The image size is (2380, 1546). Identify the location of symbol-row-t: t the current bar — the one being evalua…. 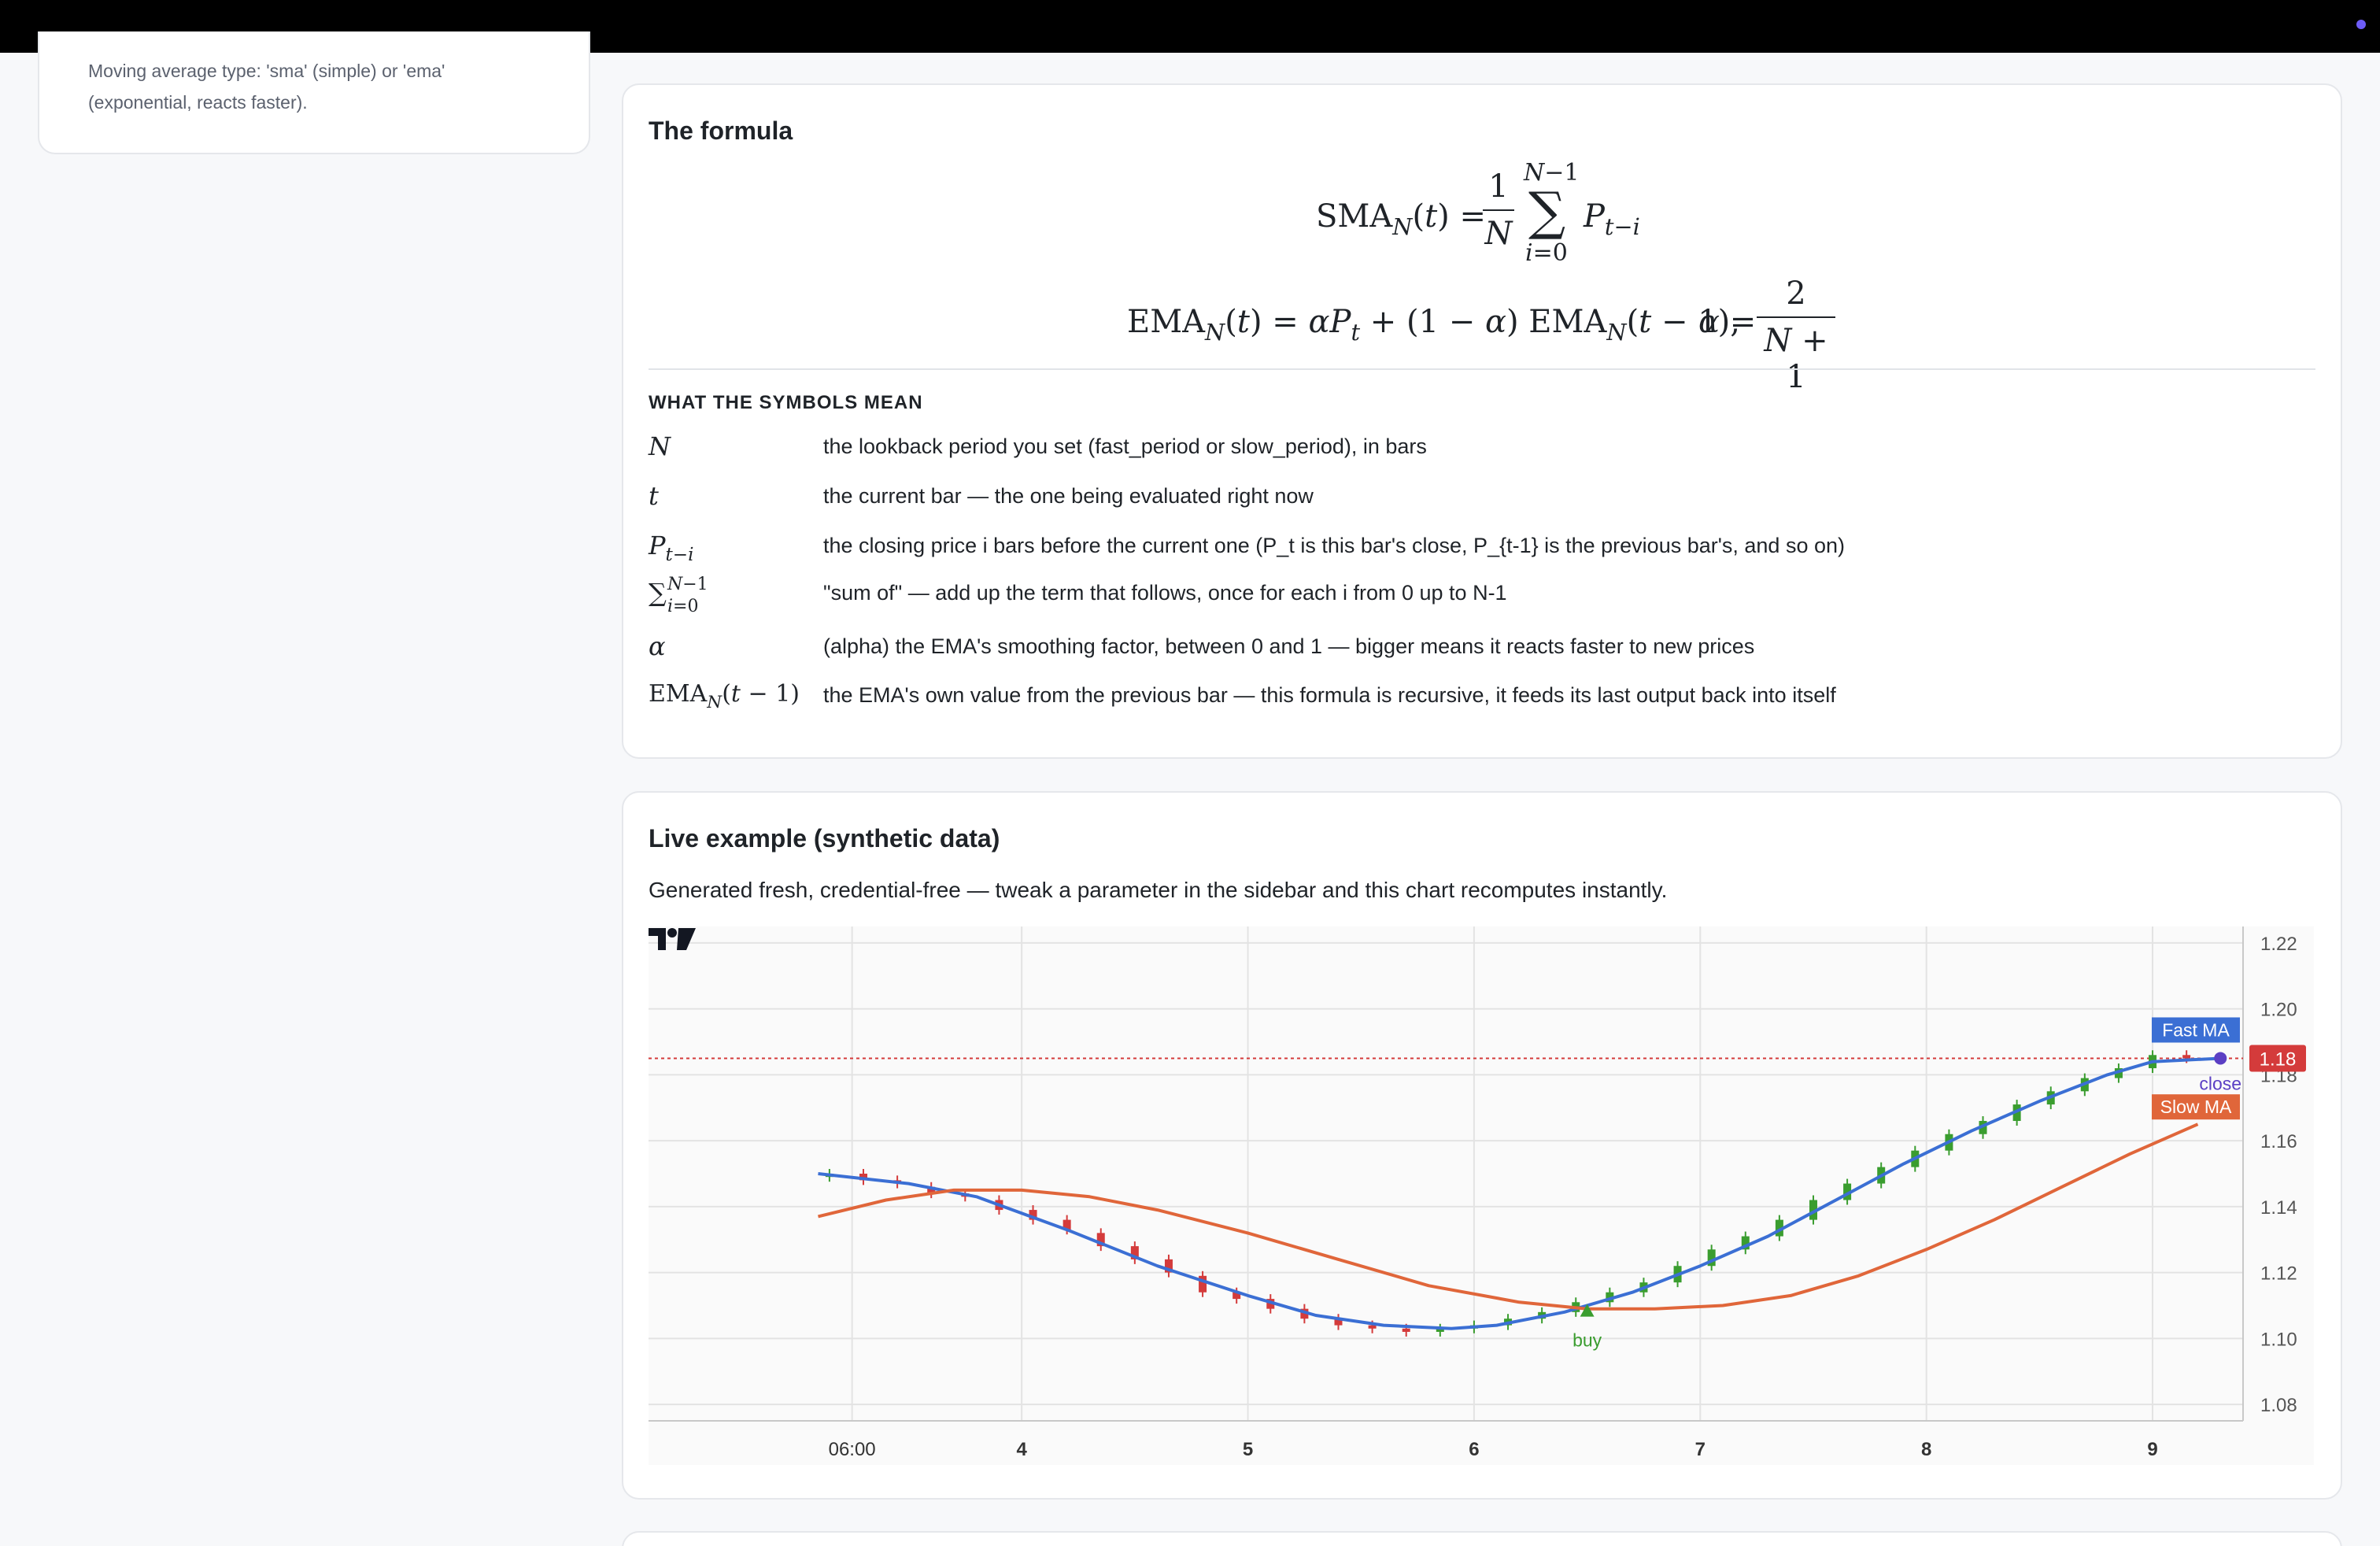
(1482, 503).